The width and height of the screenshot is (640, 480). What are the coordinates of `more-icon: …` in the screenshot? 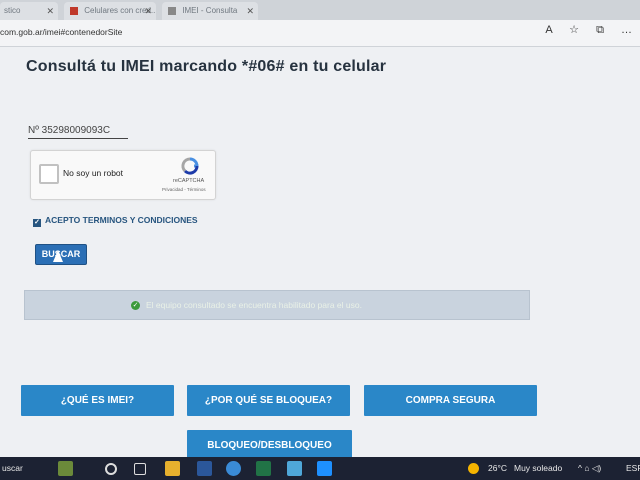 It's located at (626, 30).